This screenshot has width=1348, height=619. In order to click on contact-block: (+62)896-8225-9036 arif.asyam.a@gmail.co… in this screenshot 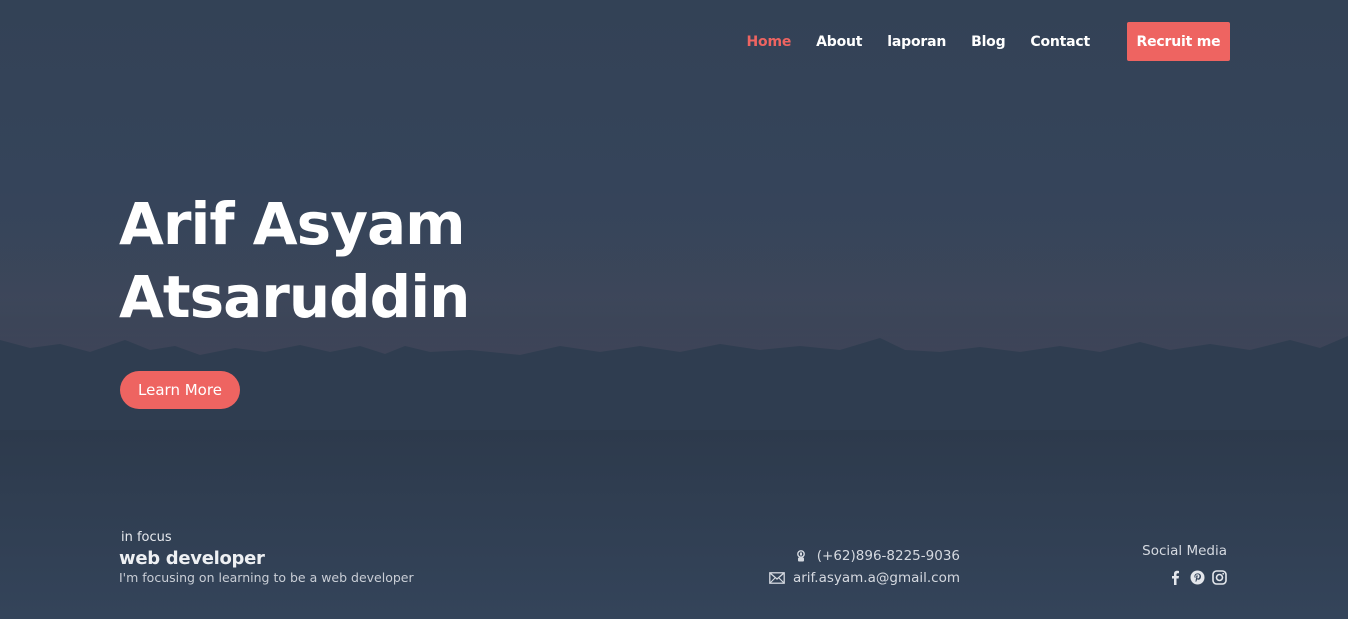, I will do `click(864, 567)`.